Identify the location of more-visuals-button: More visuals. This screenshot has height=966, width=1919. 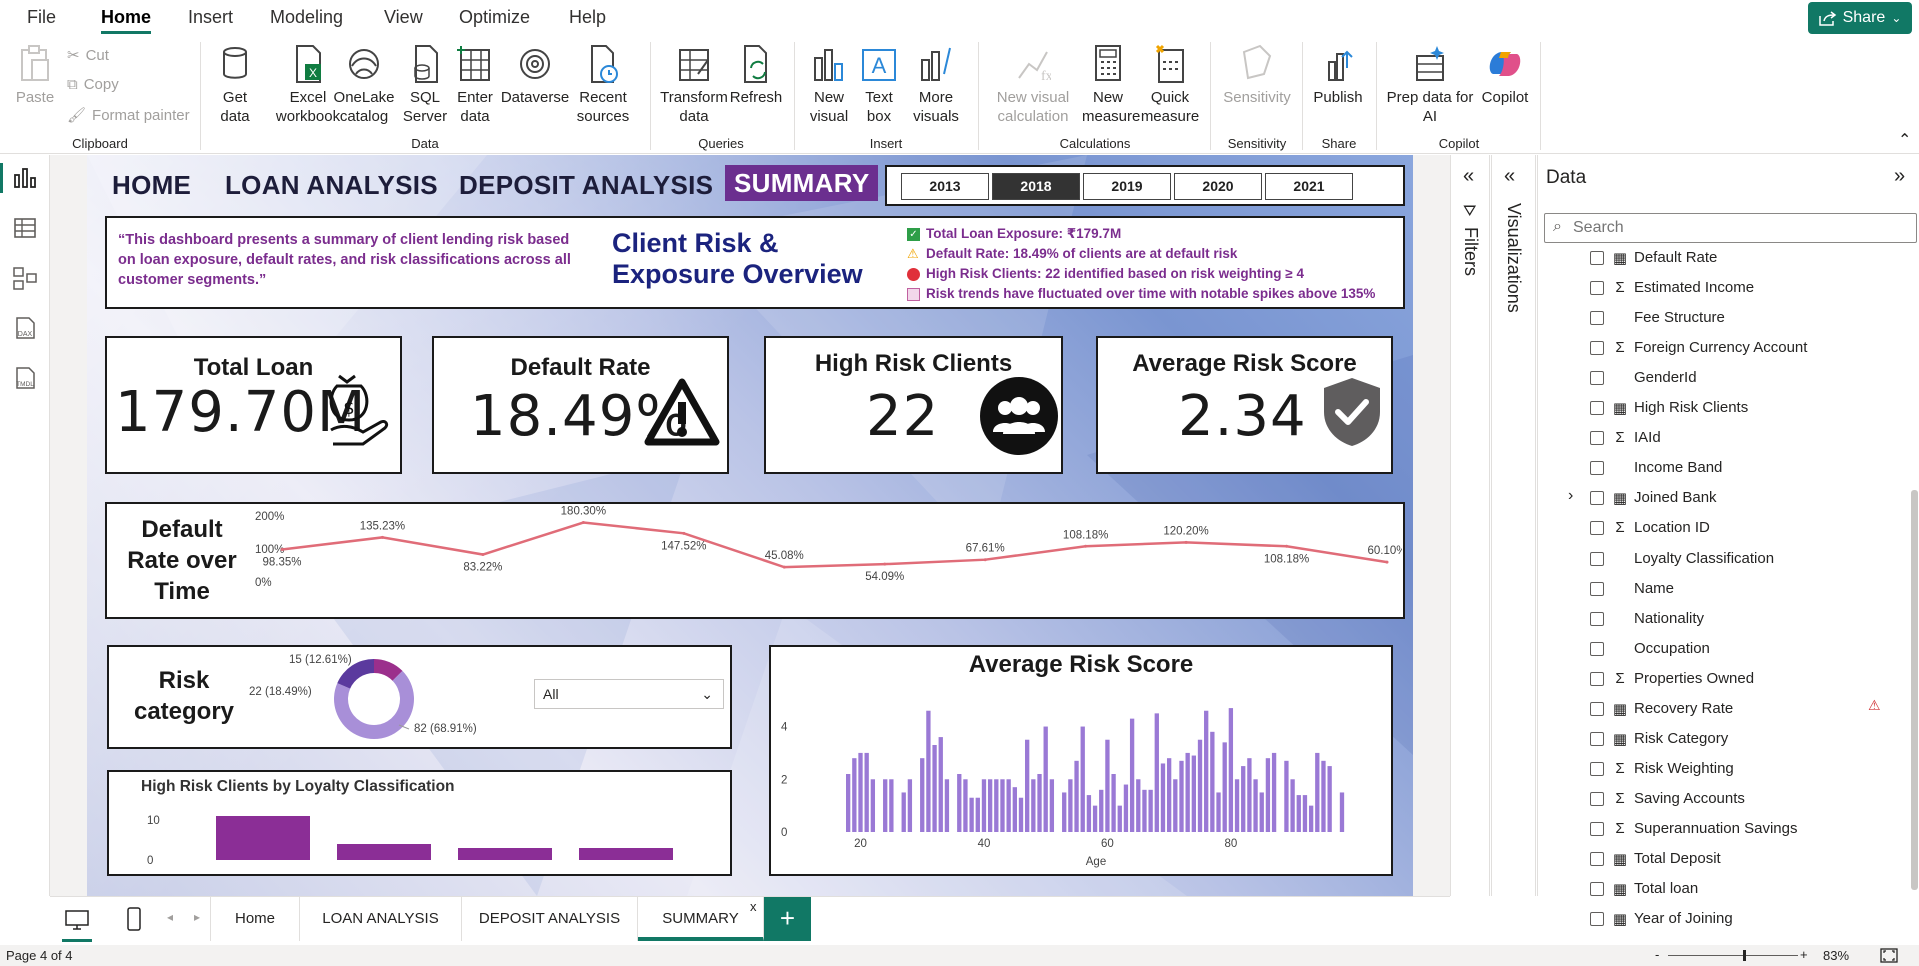
(936, 85).